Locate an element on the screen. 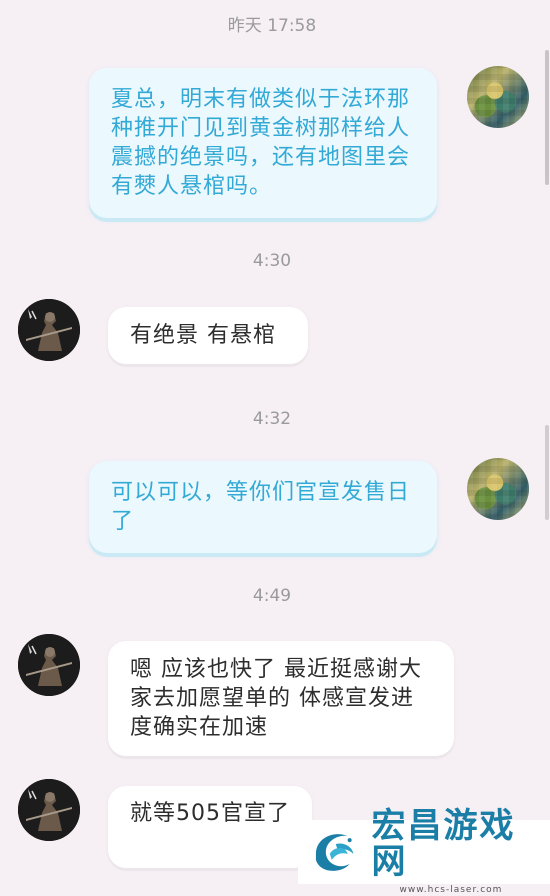 The height and width of the screenshot is (896, 550). watermark-logo: 宏昌游戏网 www.hcs-laser.com is located at coordinates (424, 851).